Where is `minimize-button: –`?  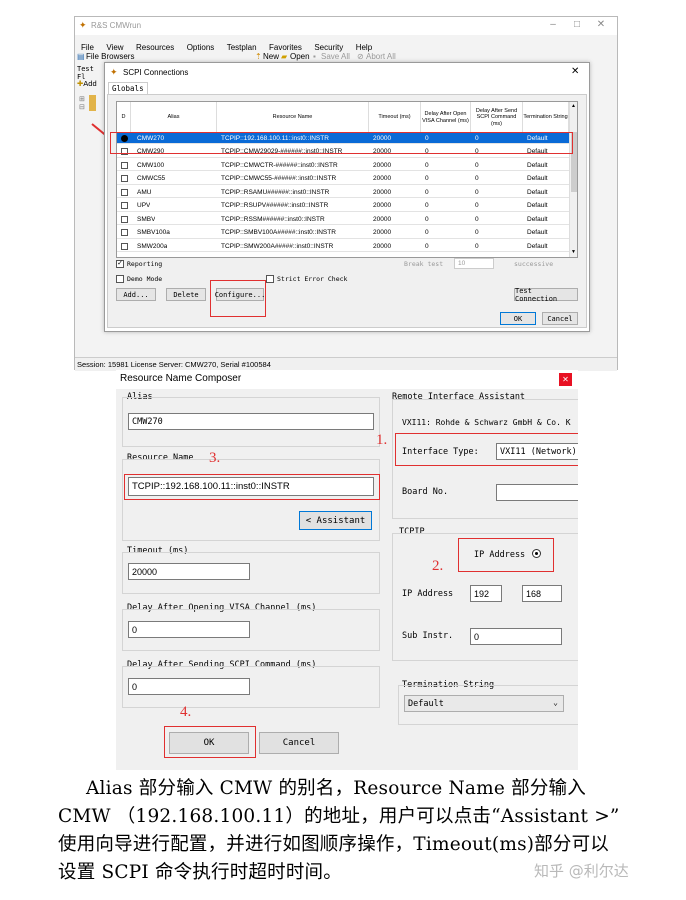
minimize-button: – is located at coordinates (553, 26).